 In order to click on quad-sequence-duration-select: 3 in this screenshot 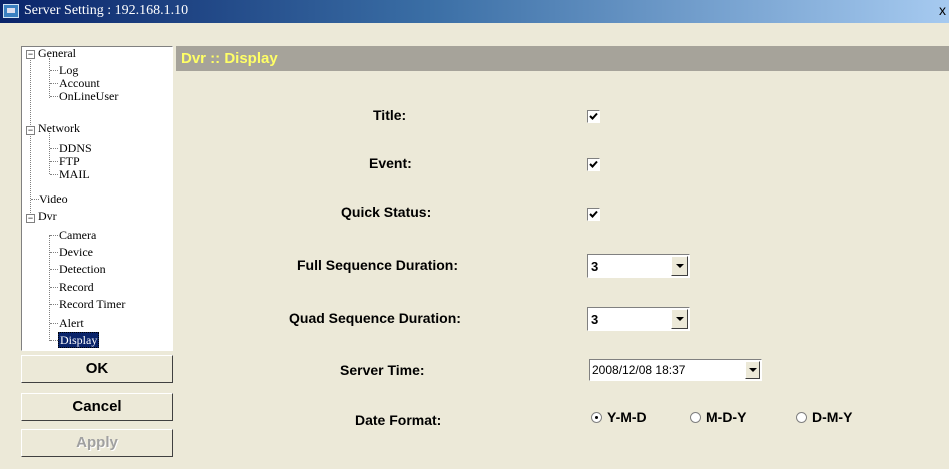, I will do `click(638, 319)`.